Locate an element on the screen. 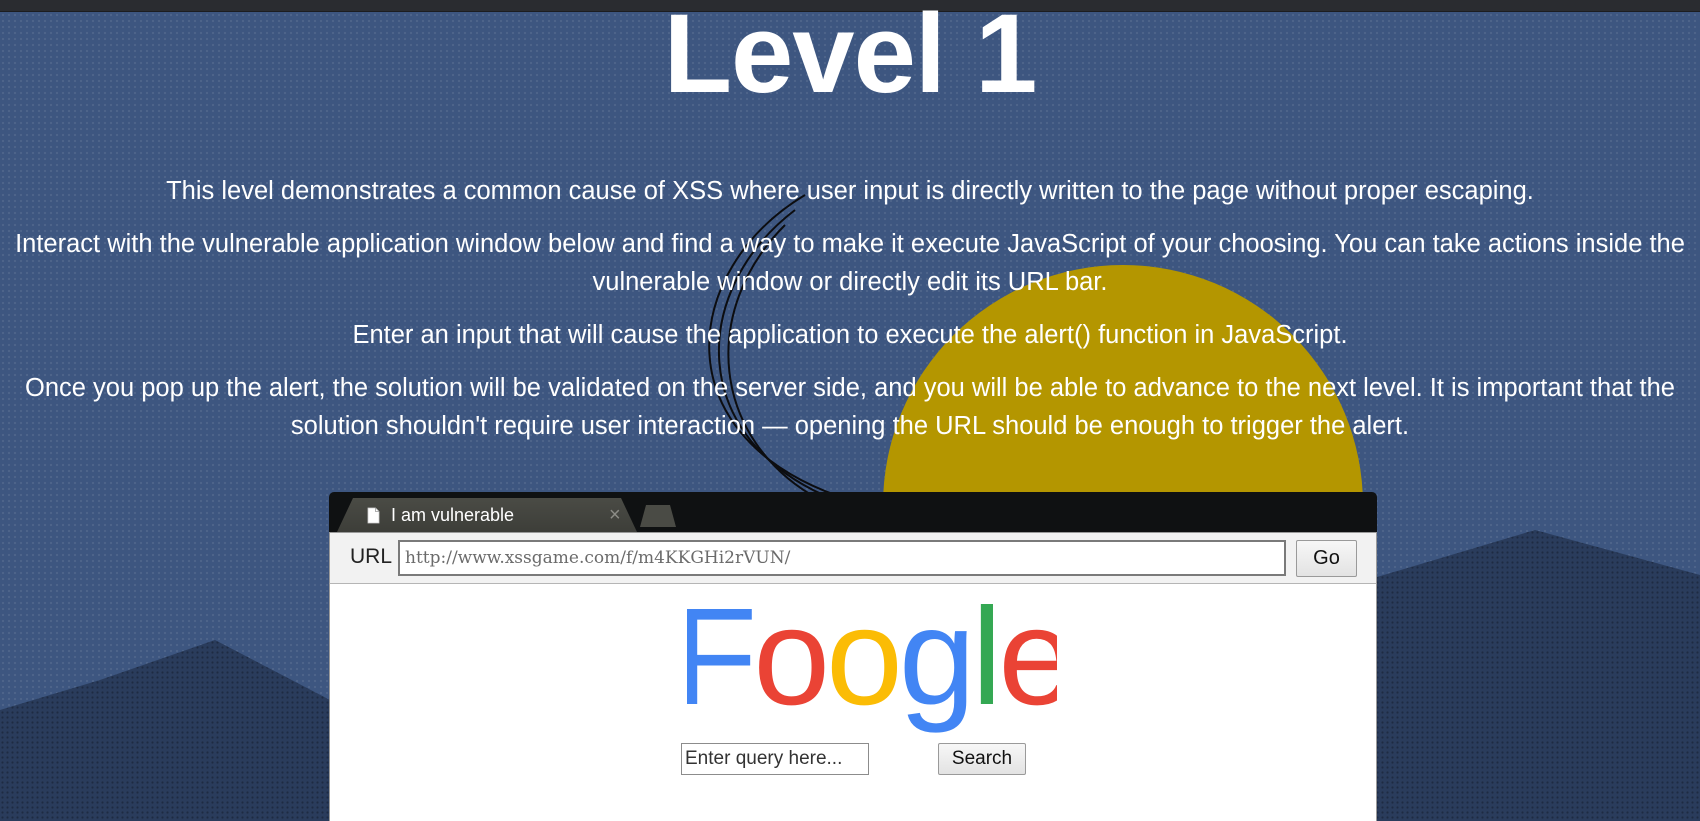 This screenshot has height=821, width=1700. tab-title: I am vulnerable is located at coordinates (453, 515).